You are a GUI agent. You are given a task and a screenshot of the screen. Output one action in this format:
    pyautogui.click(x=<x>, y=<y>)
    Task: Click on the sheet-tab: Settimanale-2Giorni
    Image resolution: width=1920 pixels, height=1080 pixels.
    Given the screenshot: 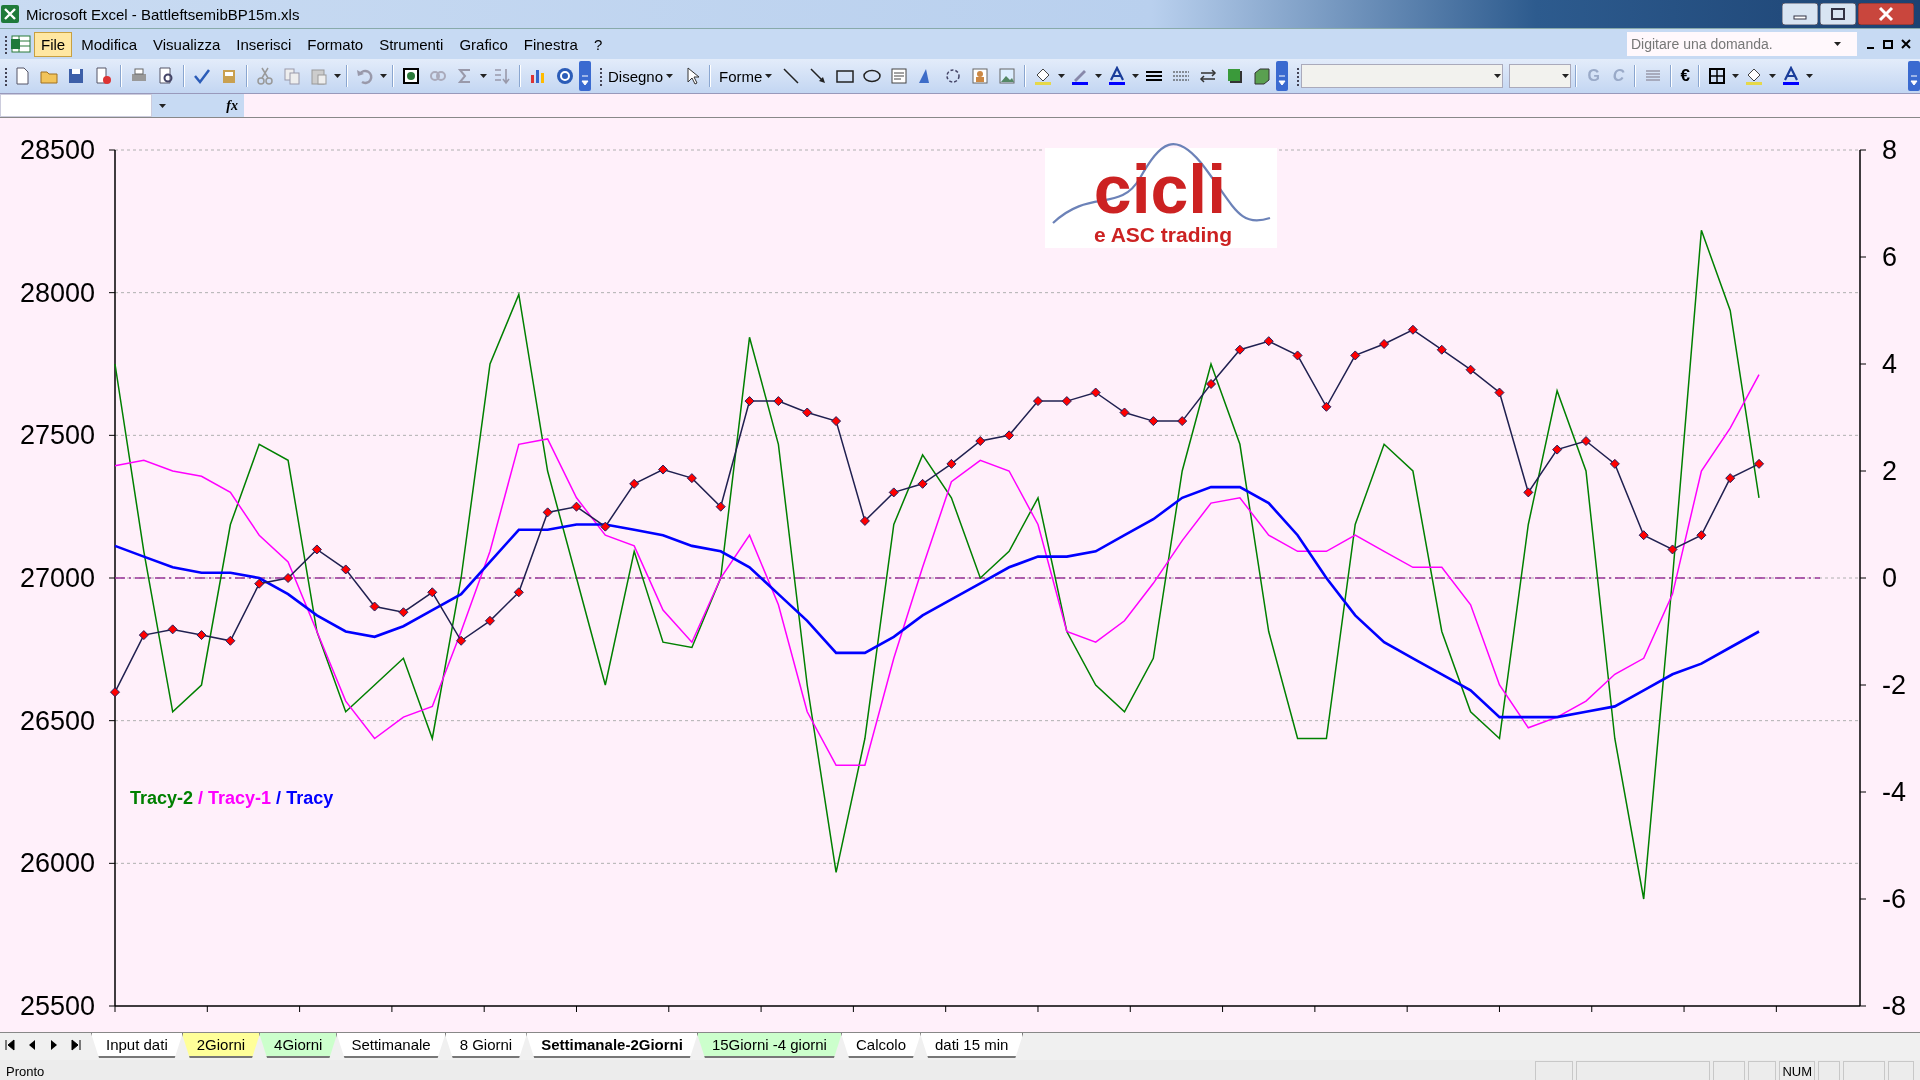 What is the action you would take?
    pyautogui.click(x=612, y=1045)
    